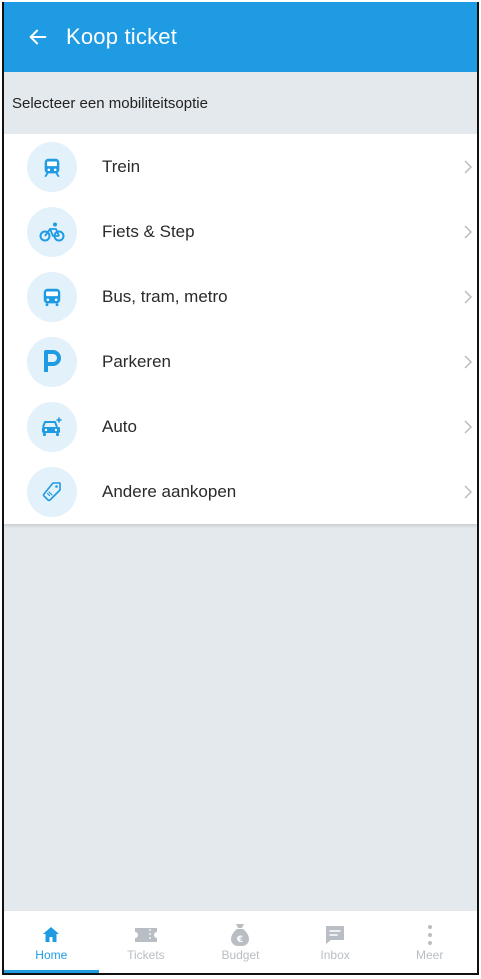 The width and height of the screenshot is (481, 979). I want to click on home-icon, so click(51, 935).